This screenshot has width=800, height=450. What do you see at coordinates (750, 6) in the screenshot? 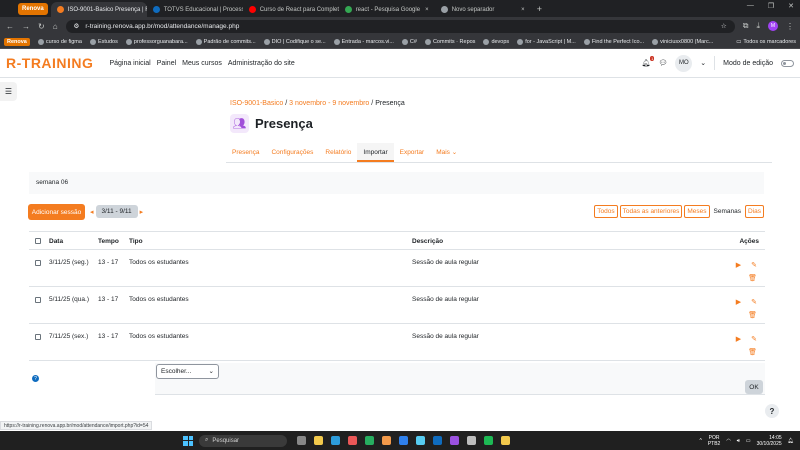
I see `minimize-icon: —` at bounding box center [750, 6].